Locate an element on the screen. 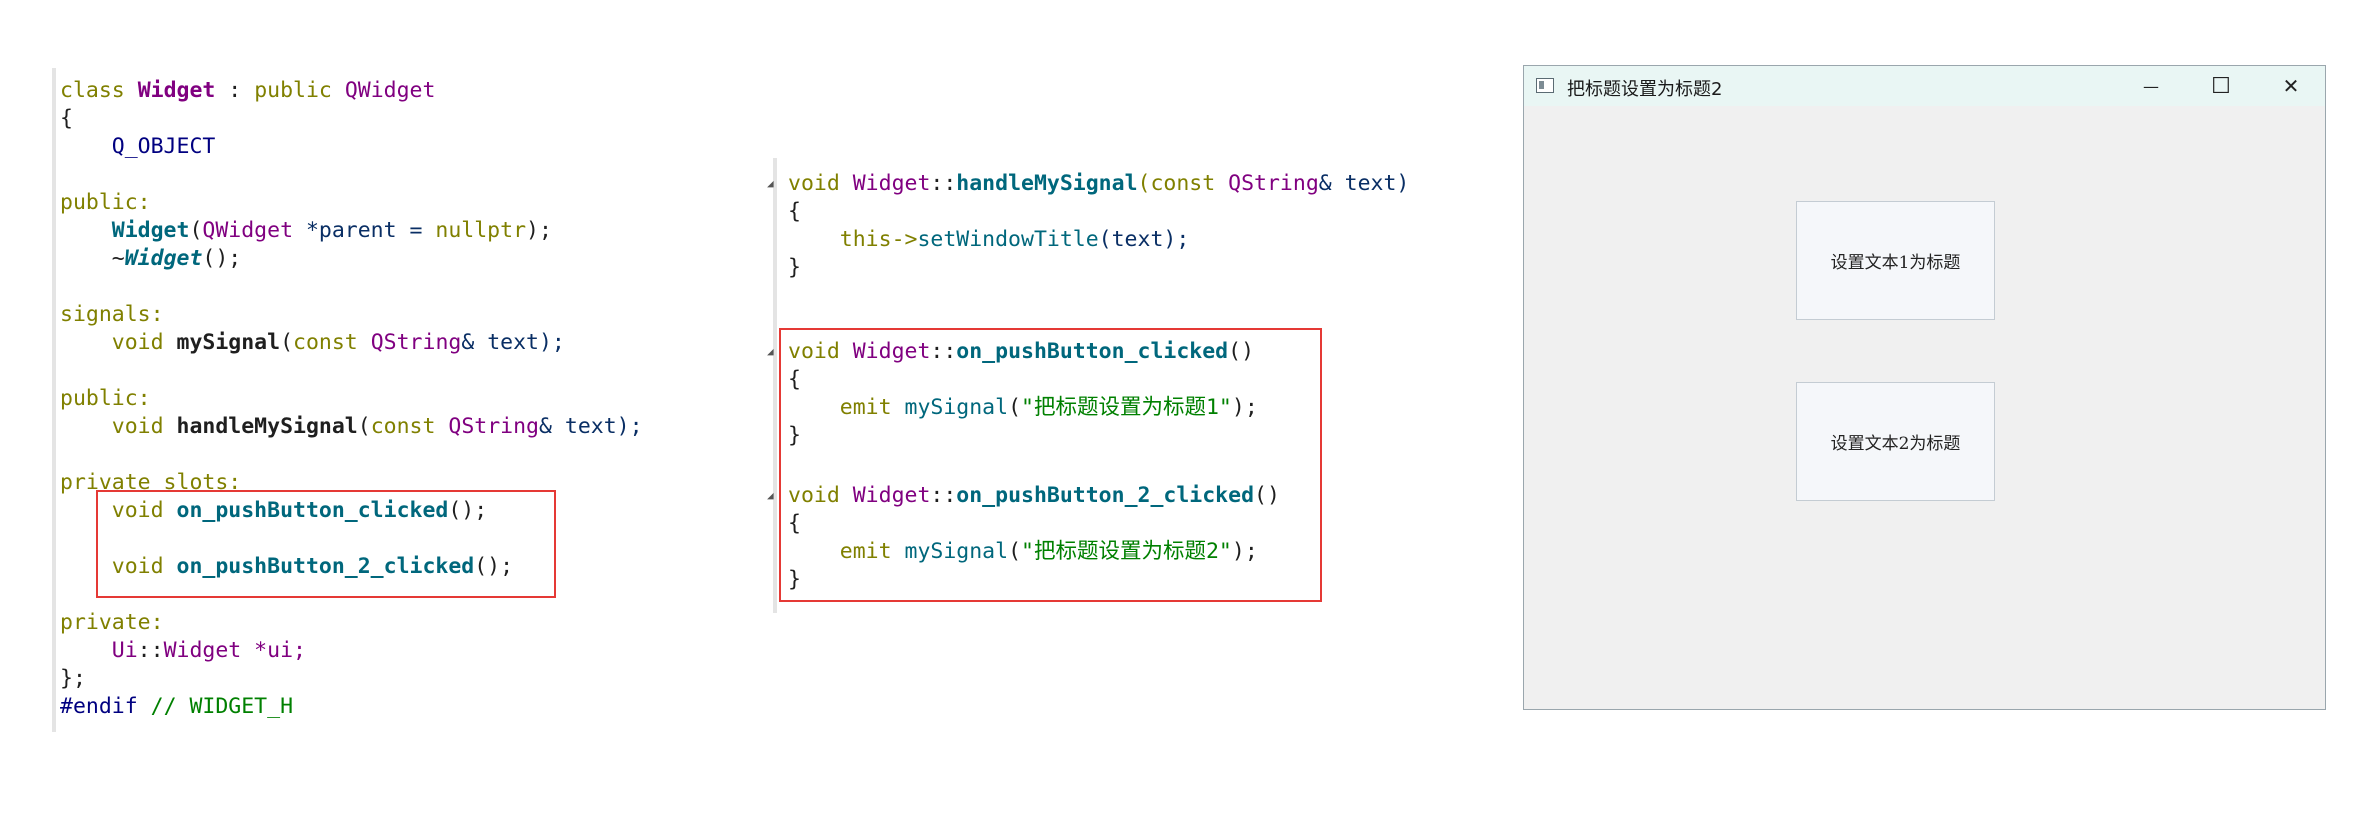  window-titlebar: 把标题设置为标题2 — ☐ ✕ is located at coordinates (1924, 86).